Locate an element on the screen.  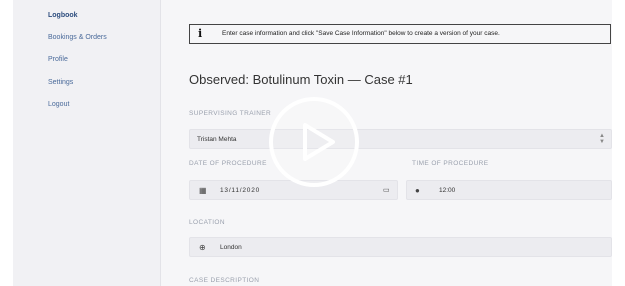
info-icon: i is located at coordinates (200, 33).